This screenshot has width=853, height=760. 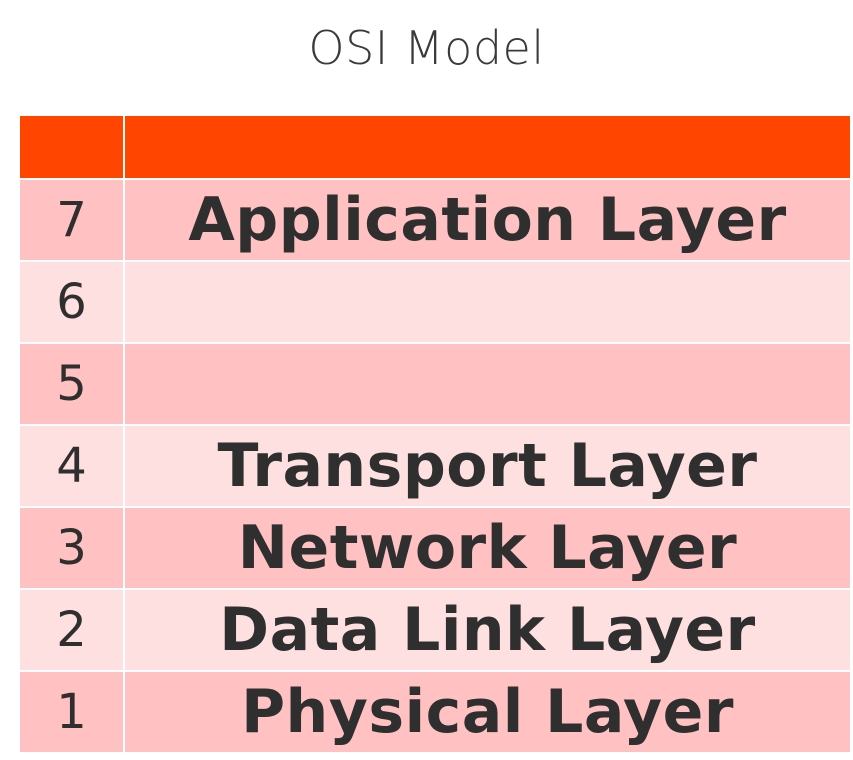 What do you see at coordinates (487, 548) in the screenshot?
I see `layer-name-3: Network Layer` at bounding box center [487, 548].